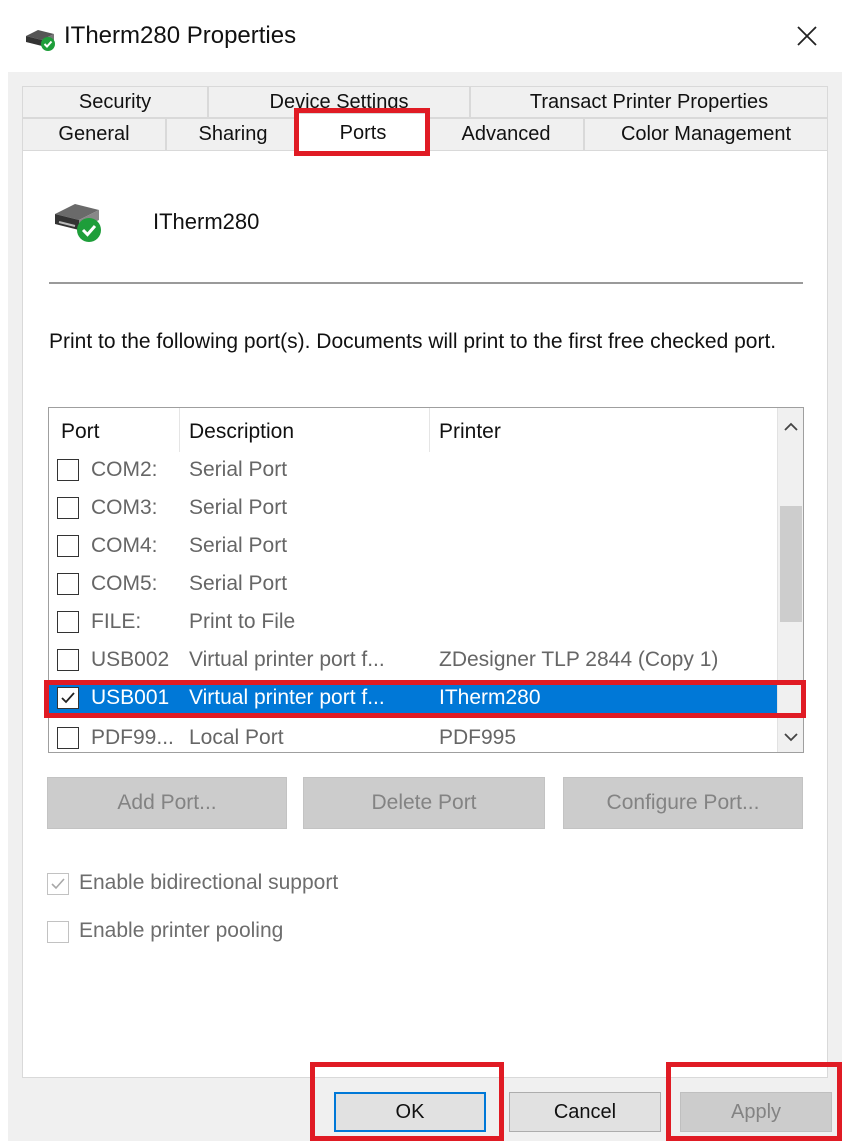  What do you see at coordinates (80, 430) in the screenshot?
I see `column-header-port: Port` at bounding box center [80, 430].